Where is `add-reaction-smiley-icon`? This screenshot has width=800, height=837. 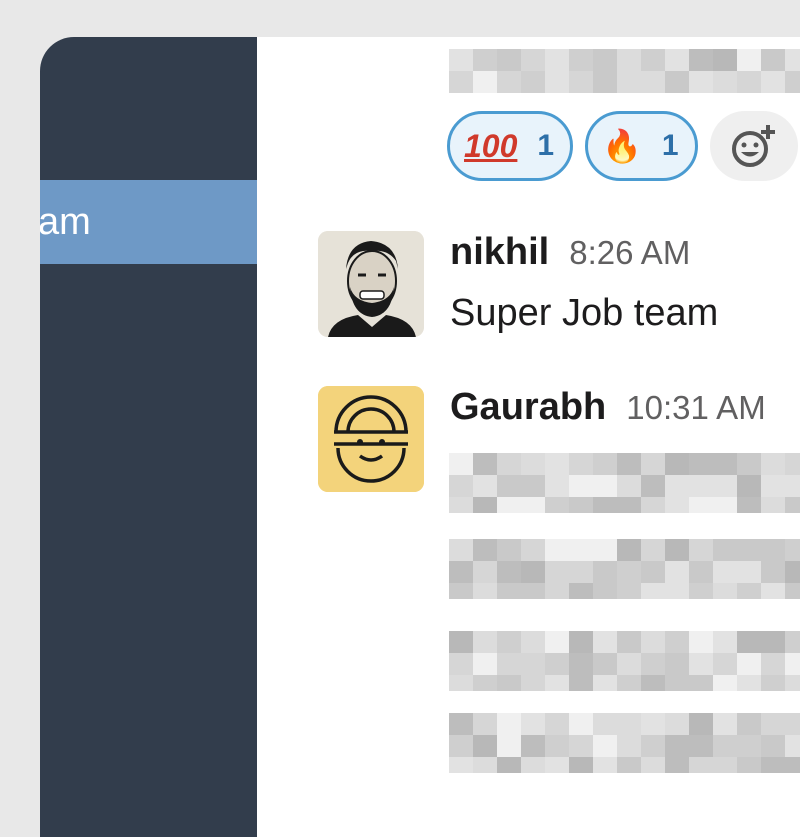 add-reaction-smiley-icon is located at coordinates (753, 146).